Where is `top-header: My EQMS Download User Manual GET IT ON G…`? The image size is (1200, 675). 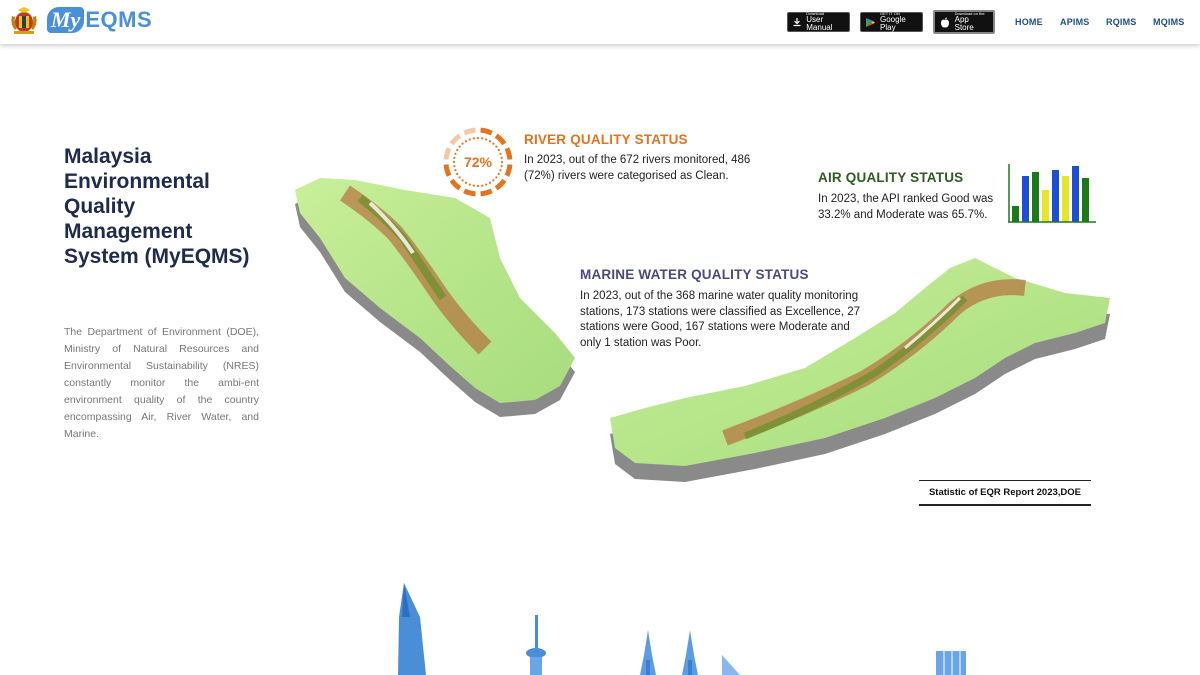
top-header: My EQMS Download User Manual GET IT ON G… is located at coordinates (600, 22).